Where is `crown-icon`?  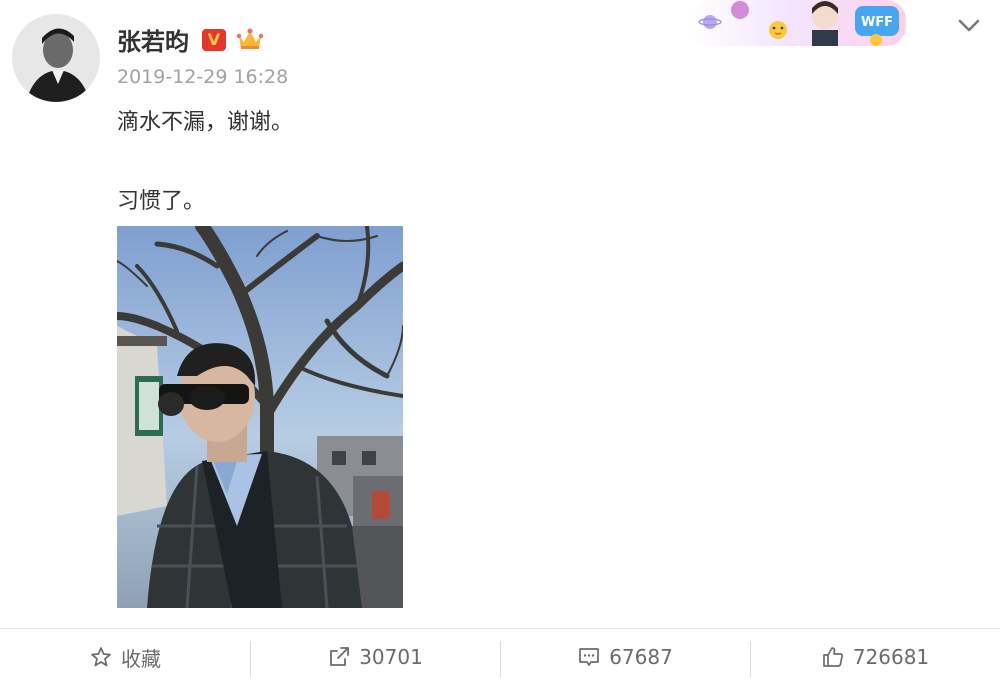 crown-icon is located at coordinates (250, 38).